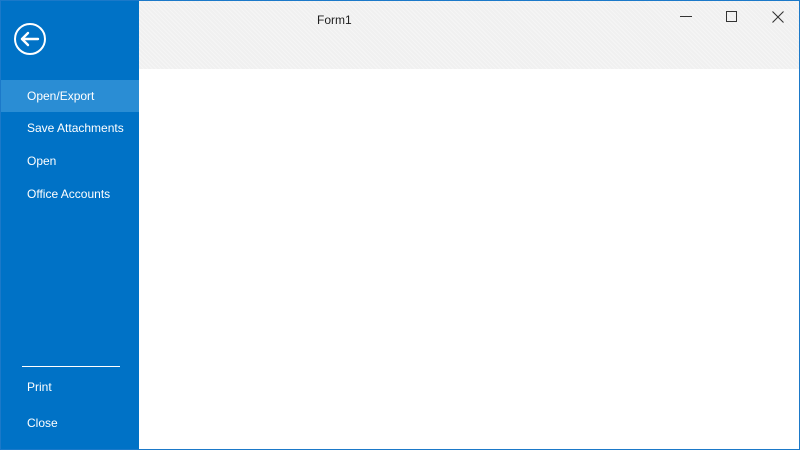 This screenshot has width=800, height=450. I want to click on sidebar-item-label: Print, so click(39, 387).